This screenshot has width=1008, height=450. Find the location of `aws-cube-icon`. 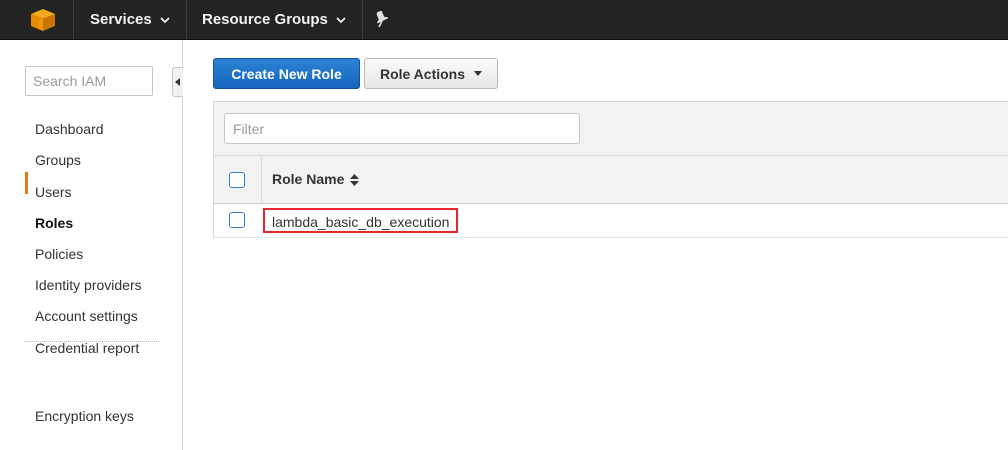

aws-cube-icon is located at coordinates (43, 20).